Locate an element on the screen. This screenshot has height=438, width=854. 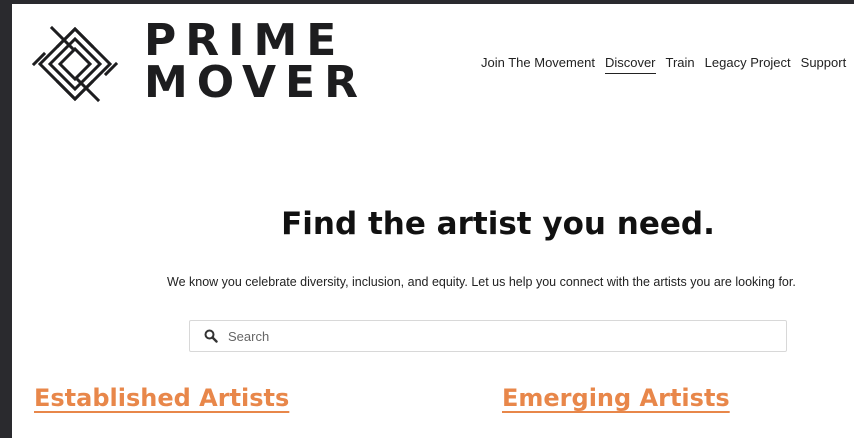
search-box is located at coordinates (488, 336).